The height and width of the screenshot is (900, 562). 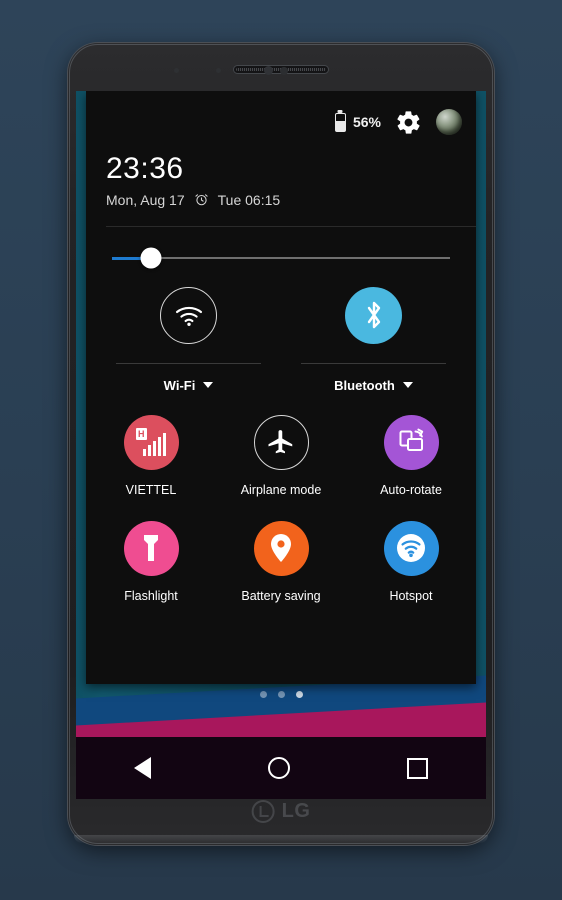 I want to click on wifi-icon, so click(x=188, y=316).